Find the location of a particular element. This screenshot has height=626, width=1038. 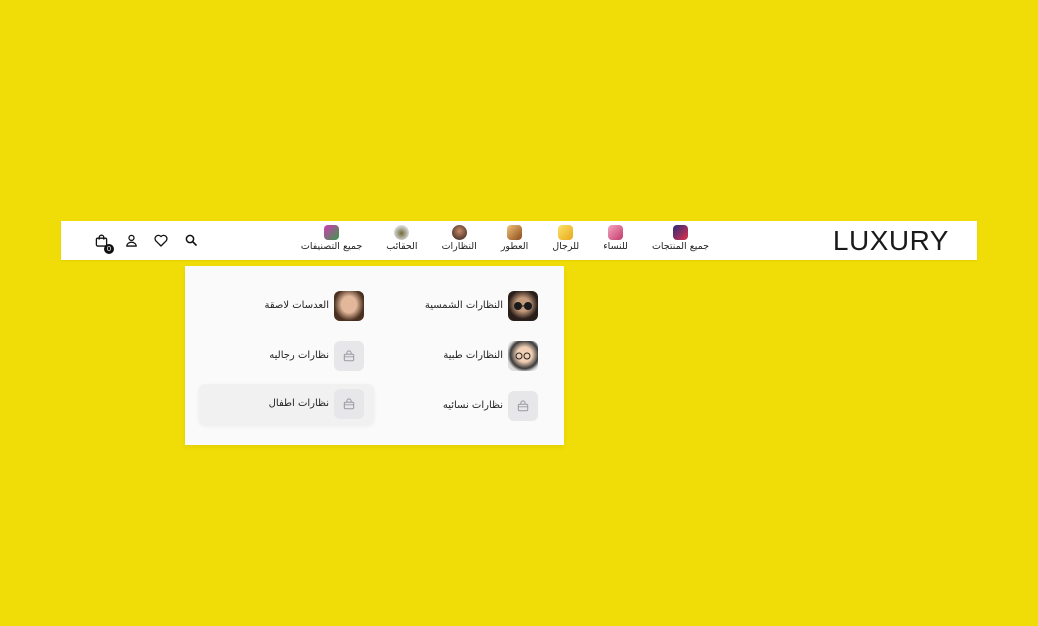

sunglasses-icon is located at coordinates (523, 306).